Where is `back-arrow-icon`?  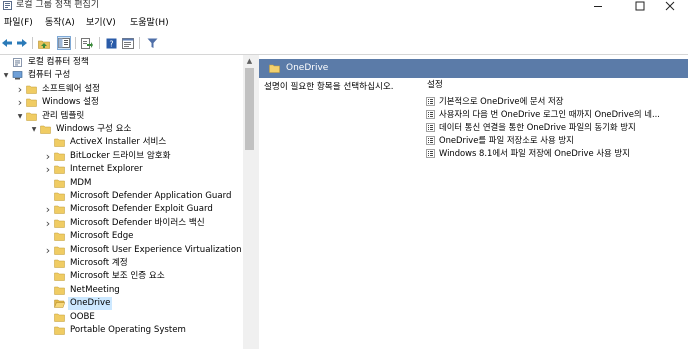
back-arrow-icon is located at coordinates (7, 43).